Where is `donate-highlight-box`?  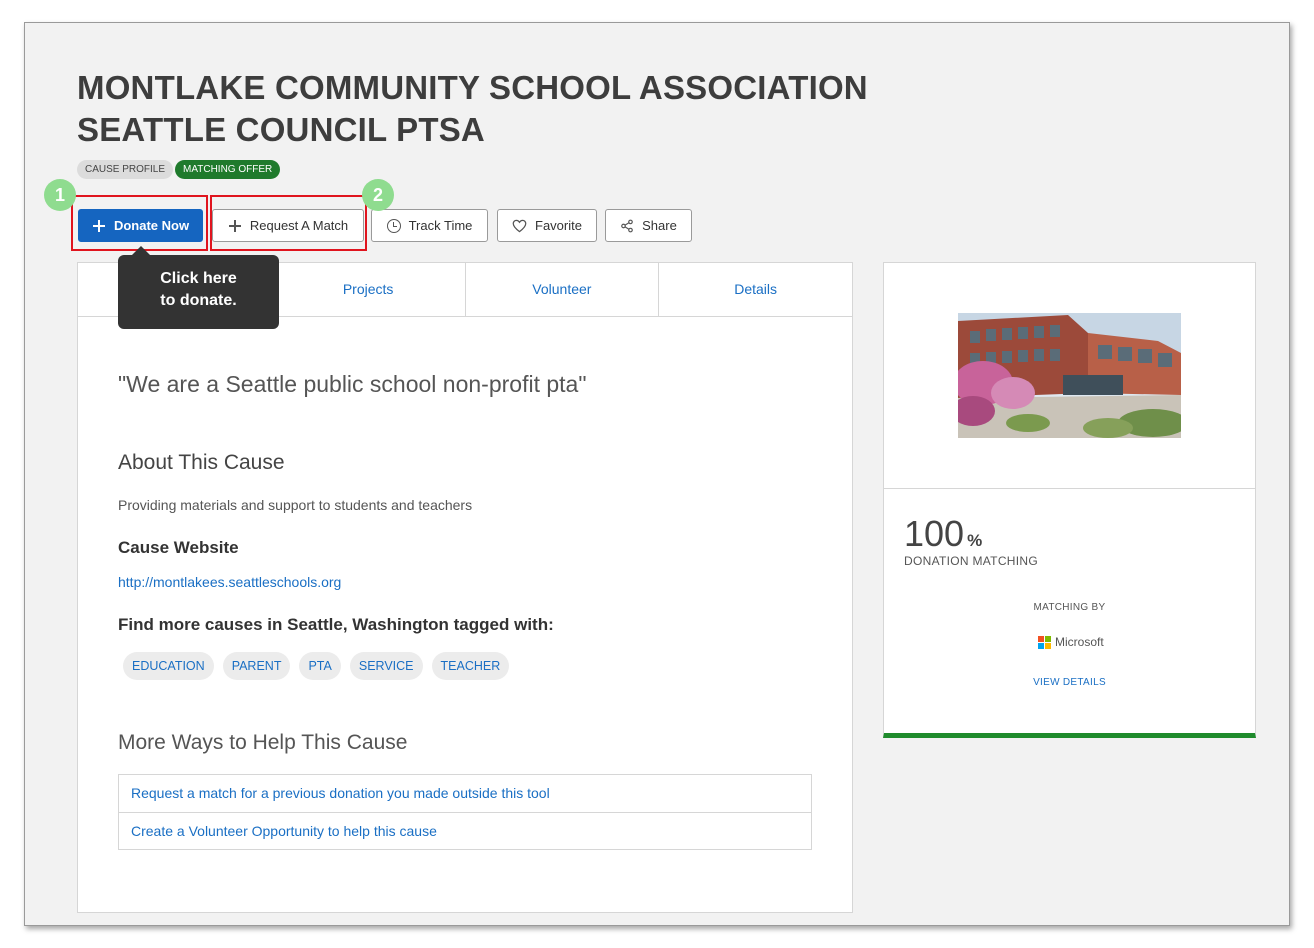
donate-highlight-box is located at coordinates (139, 223).